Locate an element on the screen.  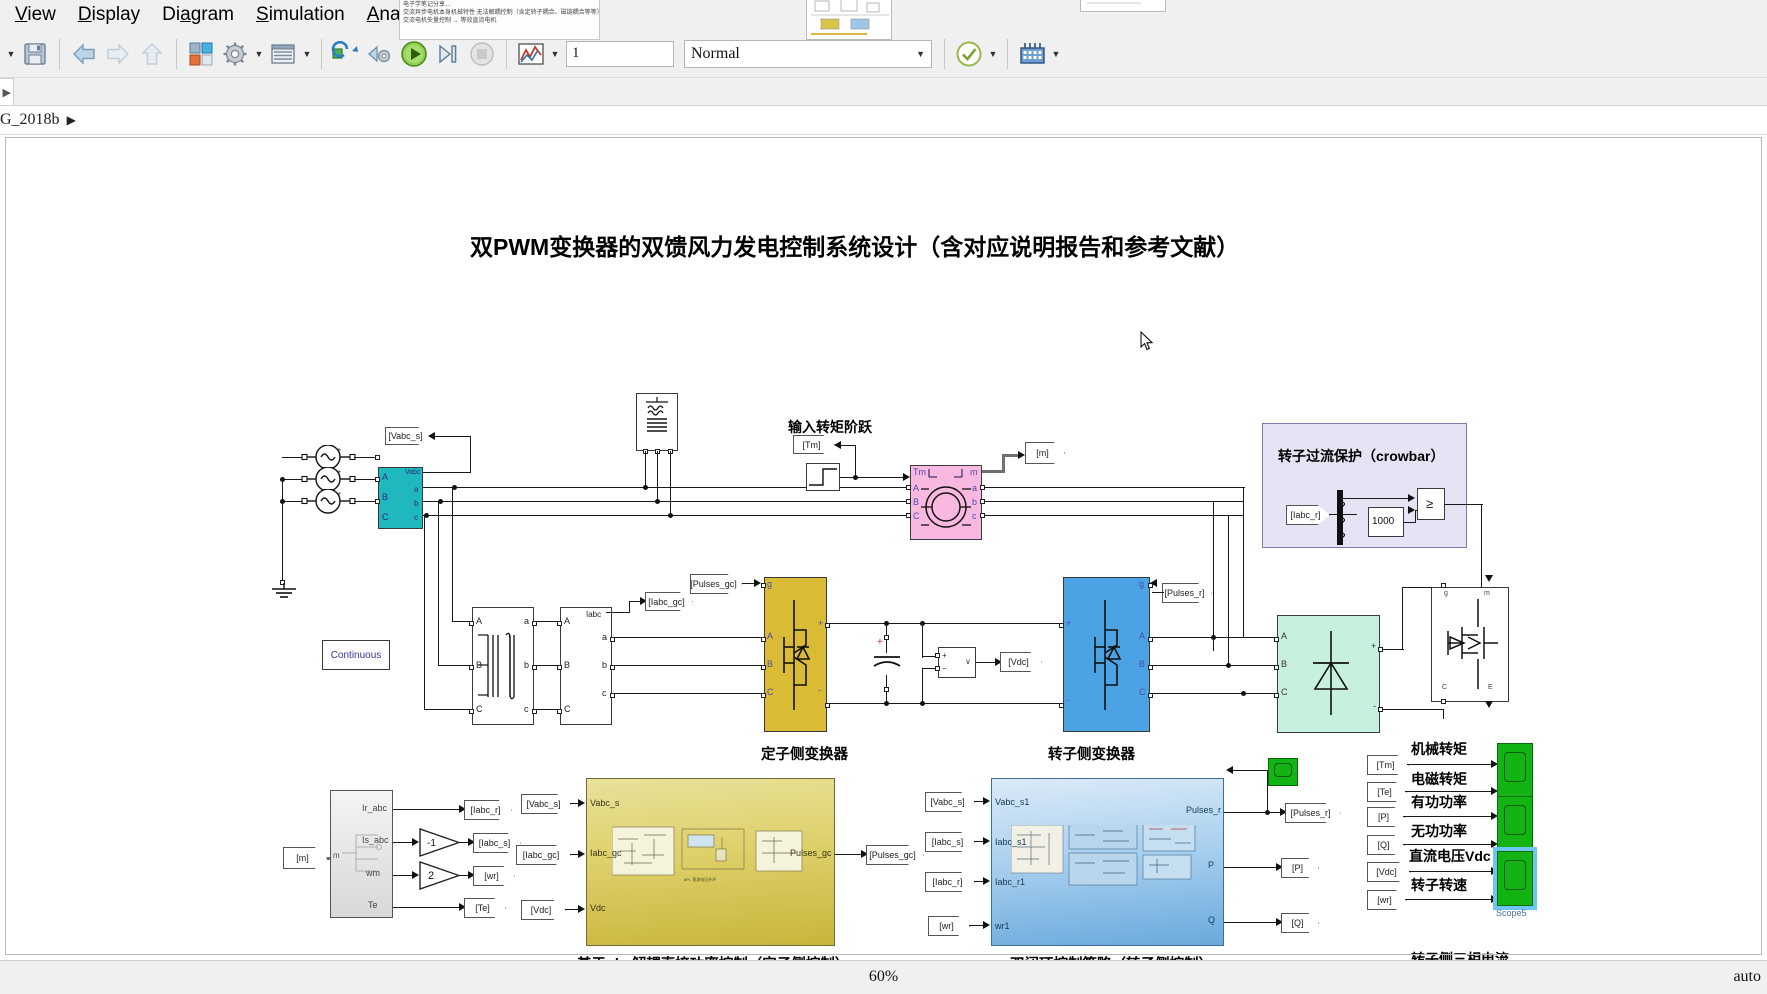
arrow is located at coordinates (1153, 583).